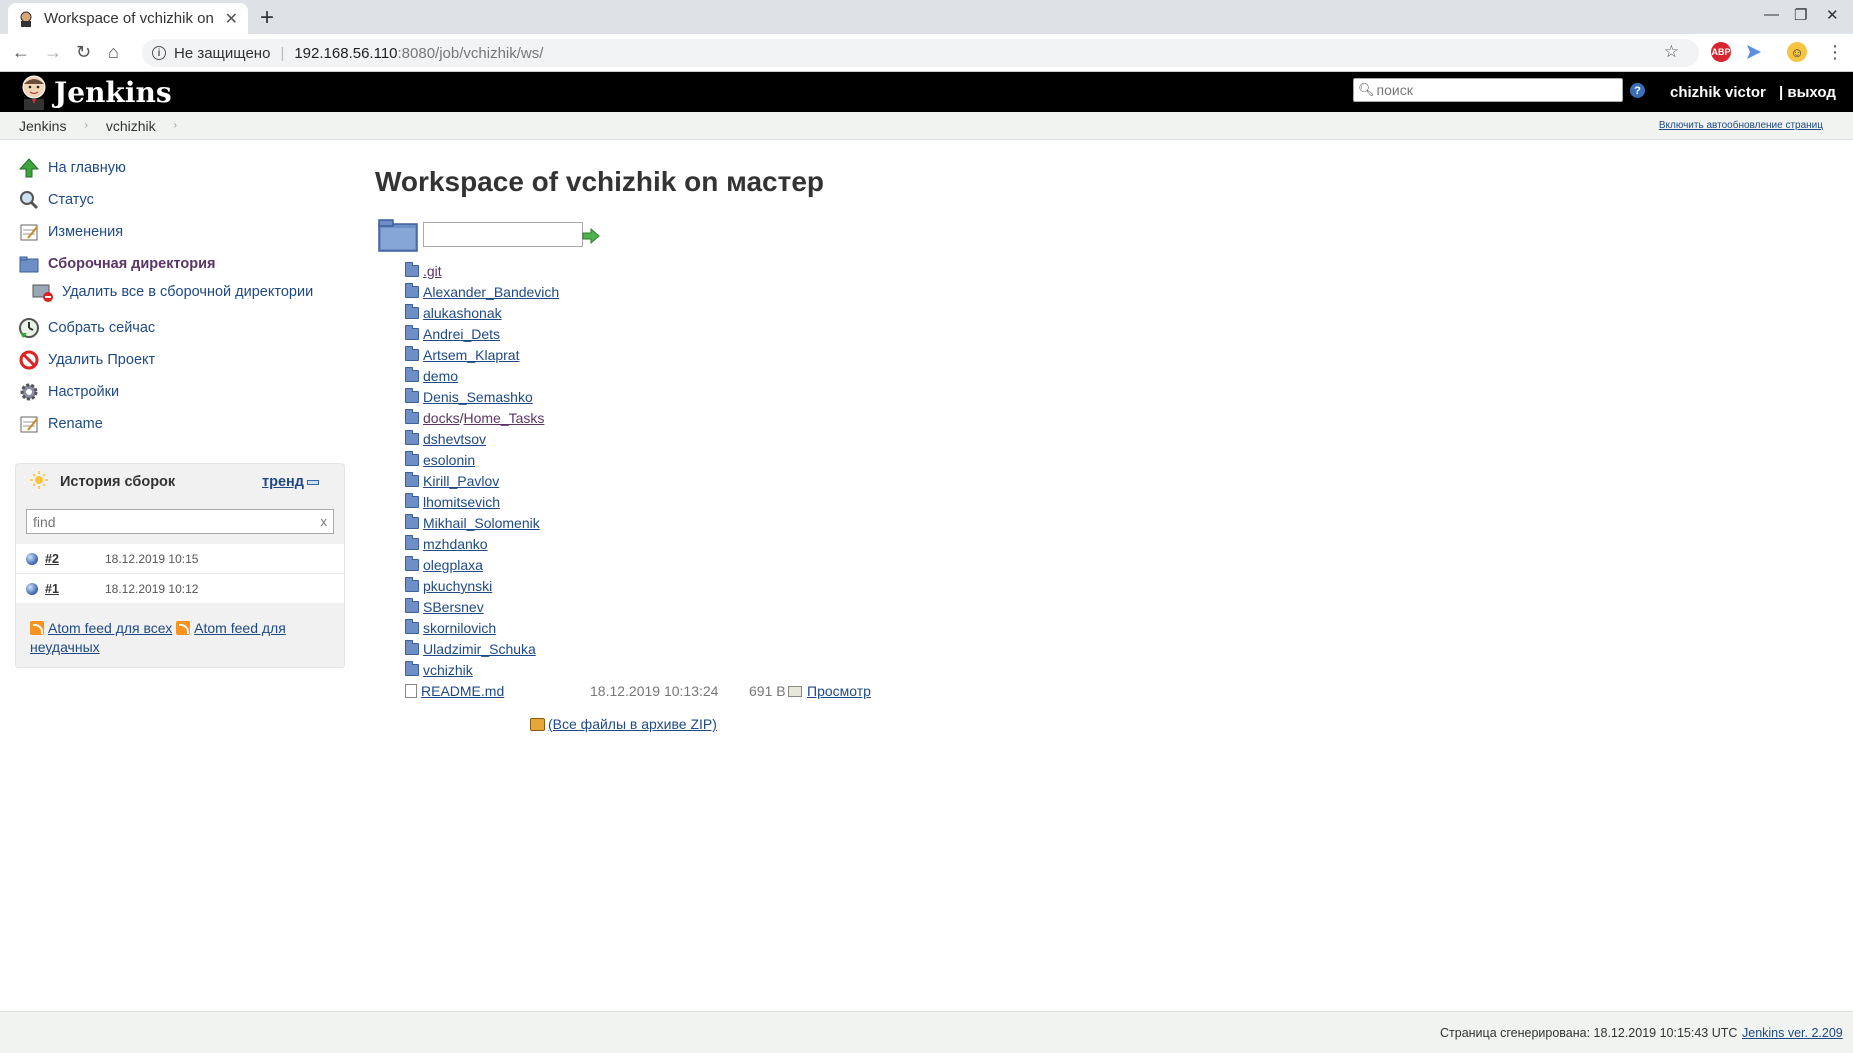  What do you see at coordinates (471, 355) in the screenshot?
I see `folder-link: Artsem_Klaprat` at bounding box center [471, 355].